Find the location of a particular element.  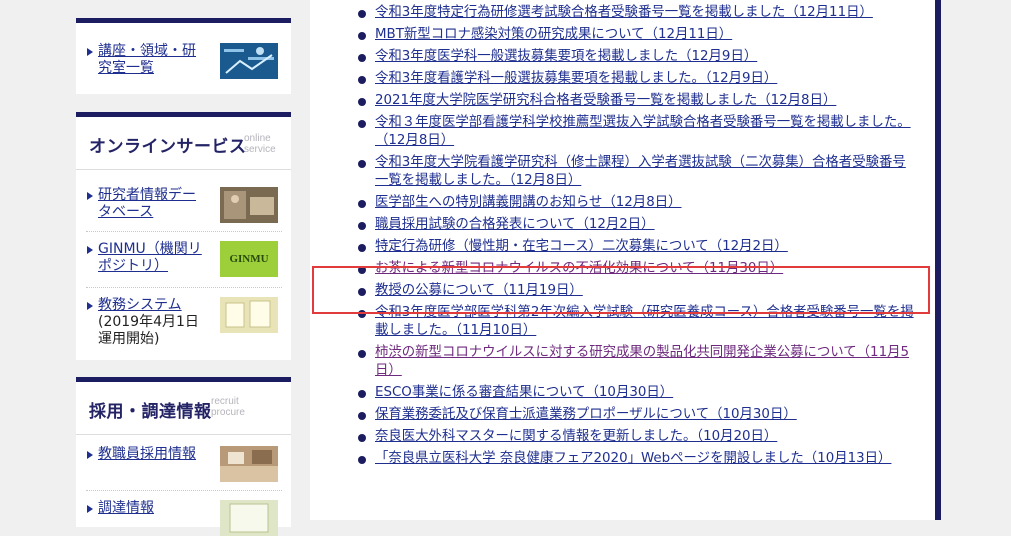

news-item: 令和3年度医学科一般選抜募集要項を掲載しました（12月9日） is located at coordinates (638, 57).